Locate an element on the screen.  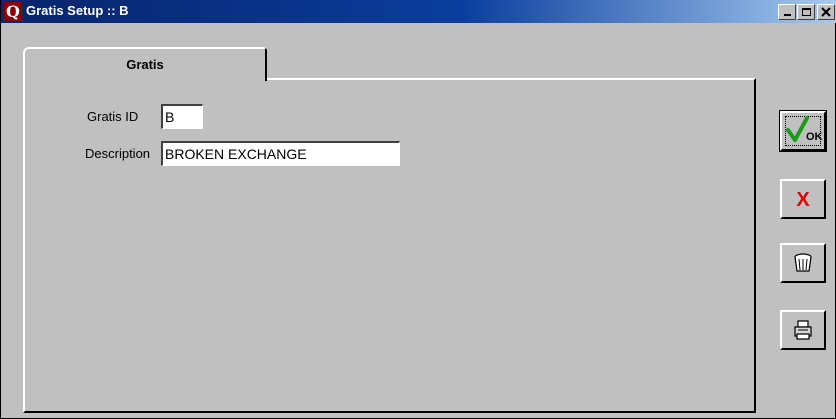
delete-button is located at coordinates (803, 263).